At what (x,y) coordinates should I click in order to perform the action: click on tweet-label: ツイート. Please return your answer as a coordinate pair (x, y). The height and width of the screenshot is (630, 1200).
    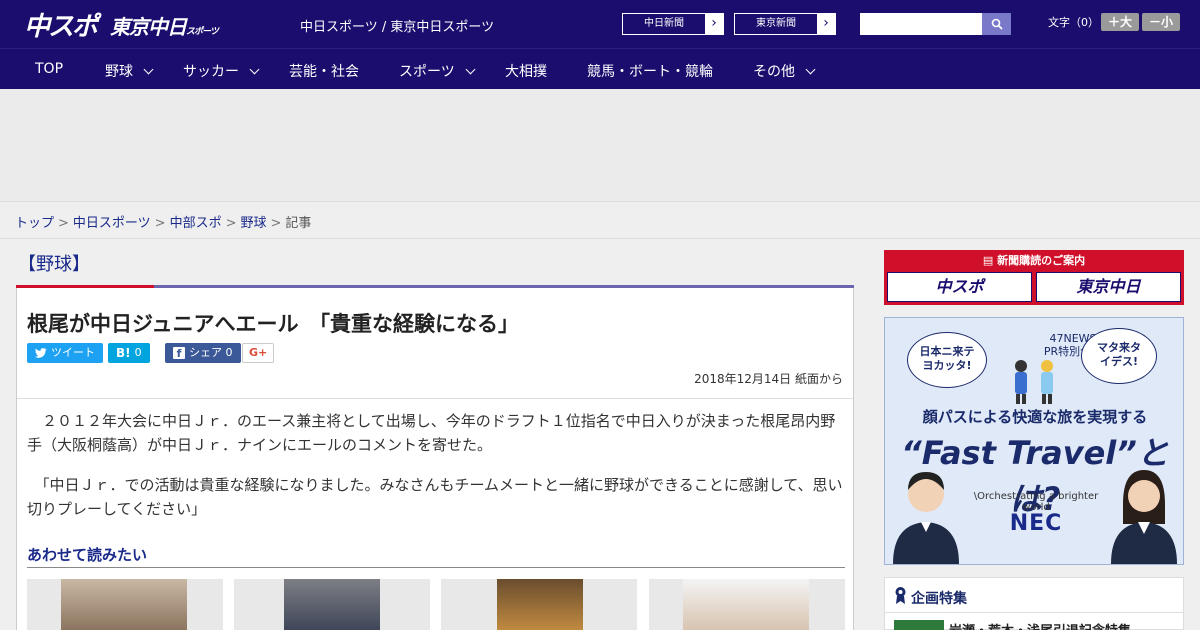
    Looking at the image, I should click on (73, 352).